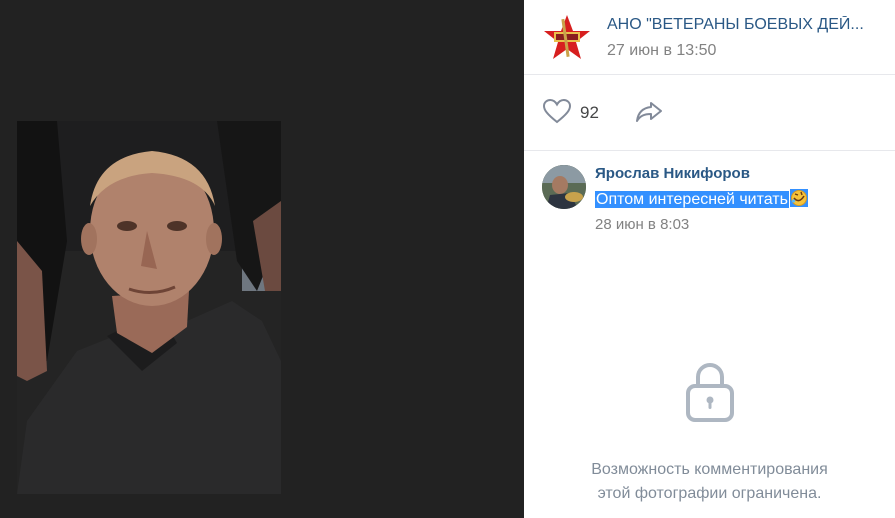 The height and width of the screenshot is (518, 895). What do you see at coordinates (672, 173) in the screenshot?
I see `comment-author-link: Ярослав Никифоров` at bounding box center [672, 173].